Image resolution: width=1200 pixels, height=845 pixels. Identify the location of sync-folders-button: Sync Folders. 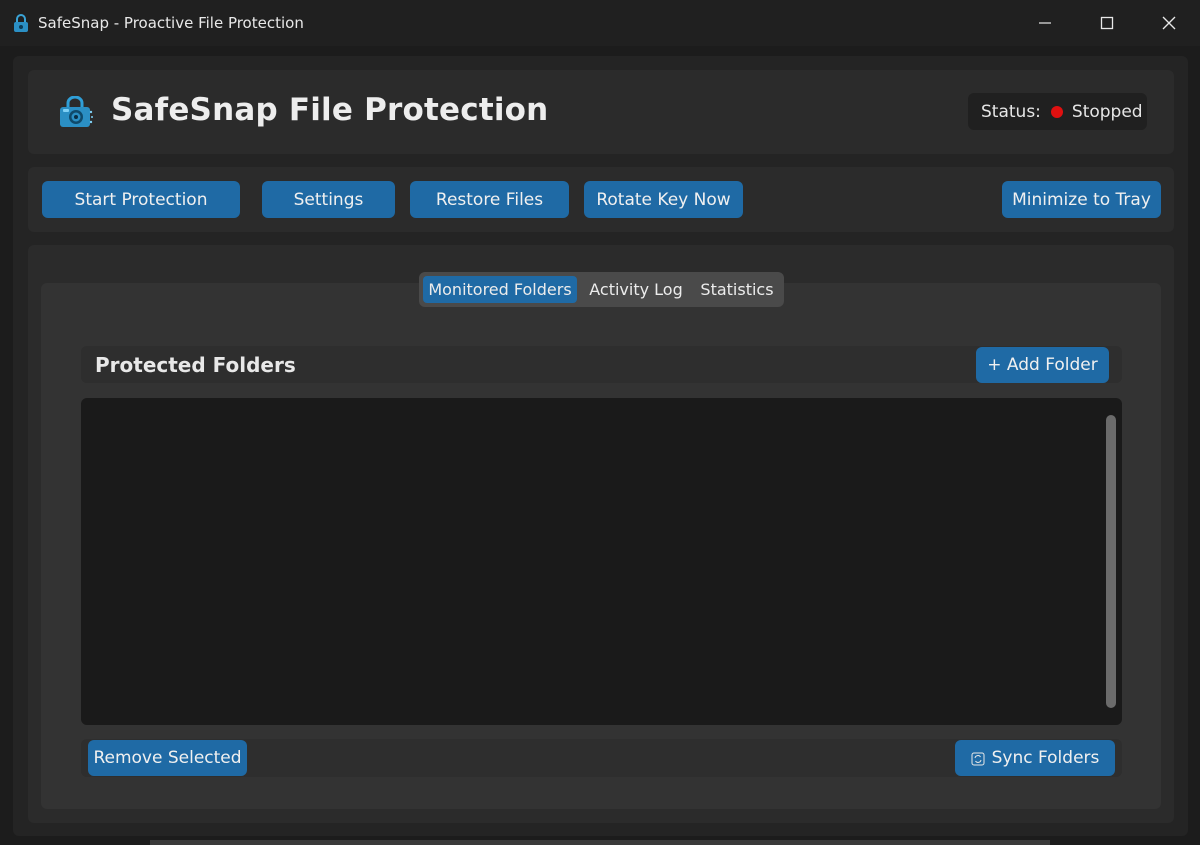
(1035, 758).